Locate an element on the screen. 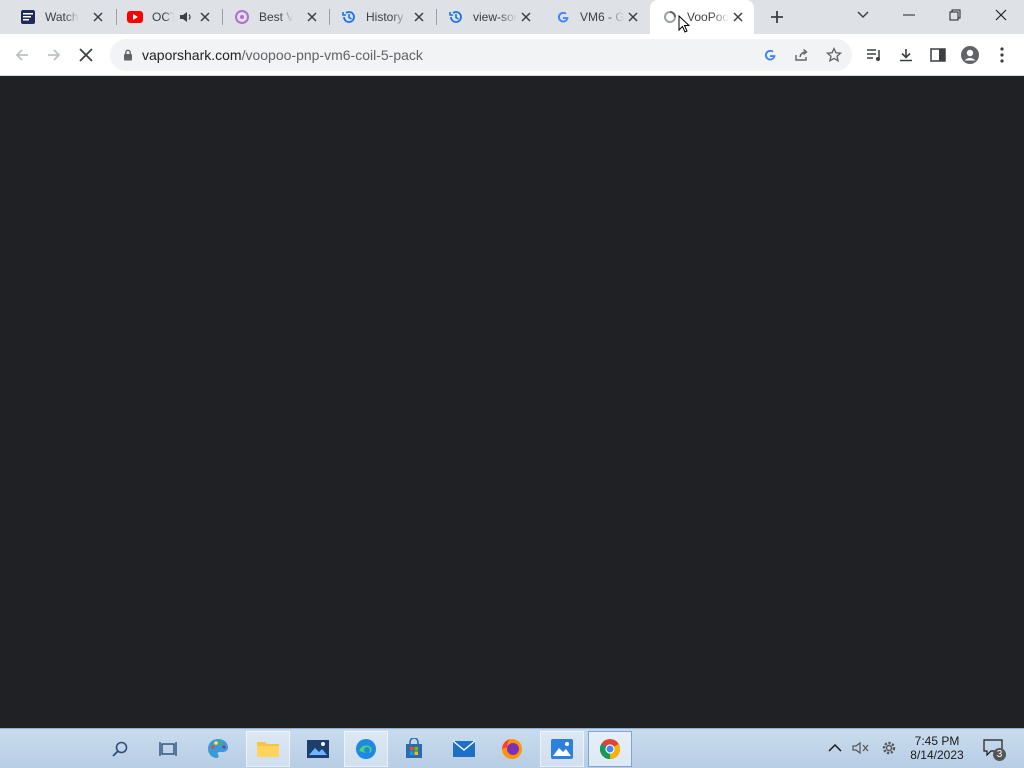 The image size is (1024, 768). side-panel-button is located at coordinates (938, 55).